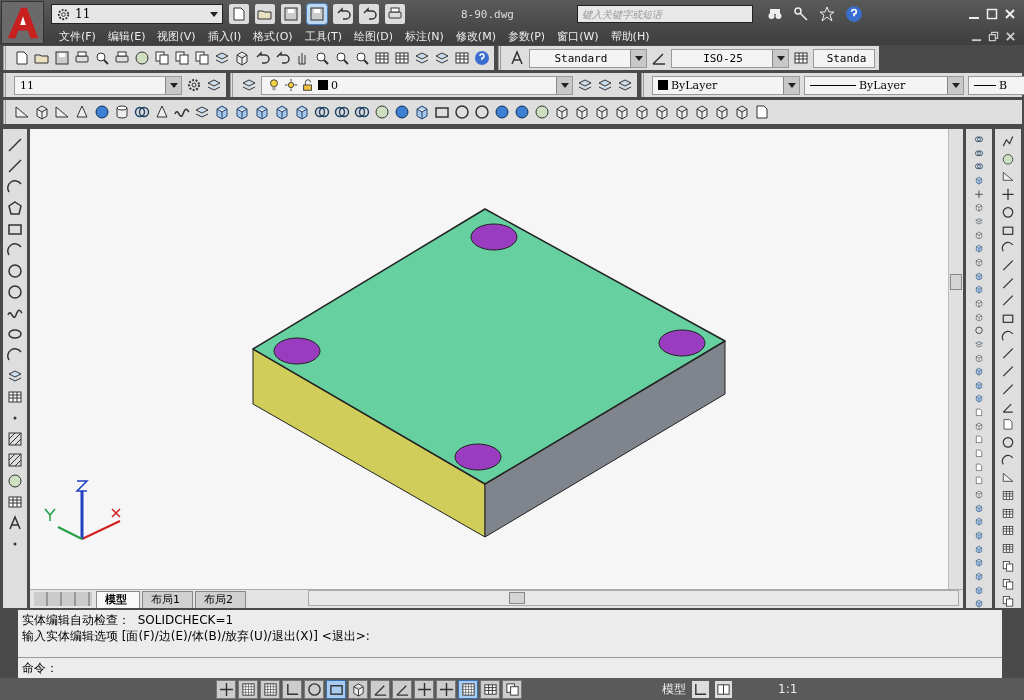 This screenshot has width=1024, height=700. What do you see at coordinates (137, 14) in the screenshot?
I see `workspace-dropdown: 11` at bounding box center [137, 14].